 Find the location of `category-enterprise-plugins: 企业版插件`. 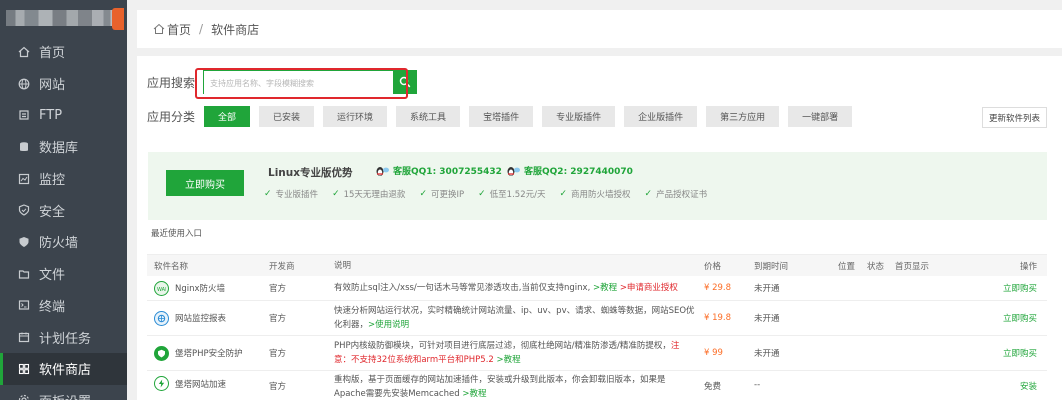

category-enterprise-plugins: 企业版插件 is located at coordinates (661, 116).